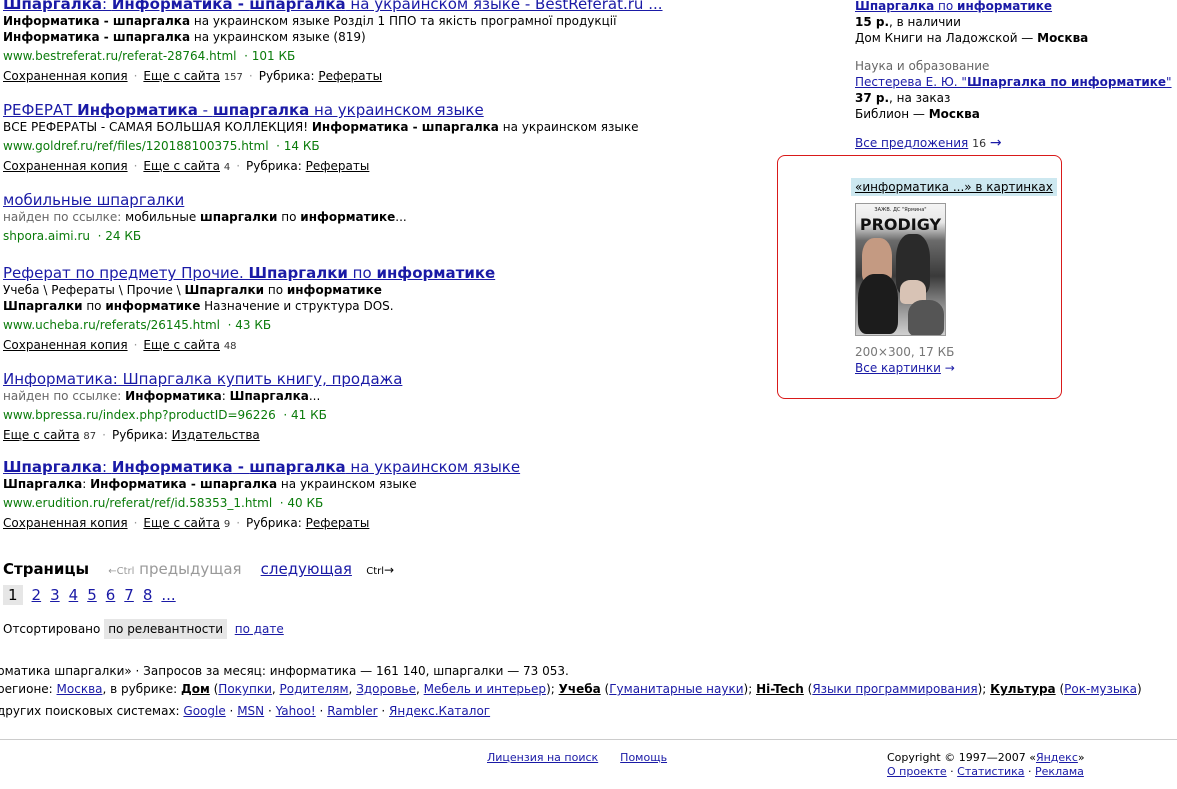  Describe the element at coordinates (72, 236) in the screenshot. I see `result-url: shpora.aimi.ru · 24 КБ` at that location.